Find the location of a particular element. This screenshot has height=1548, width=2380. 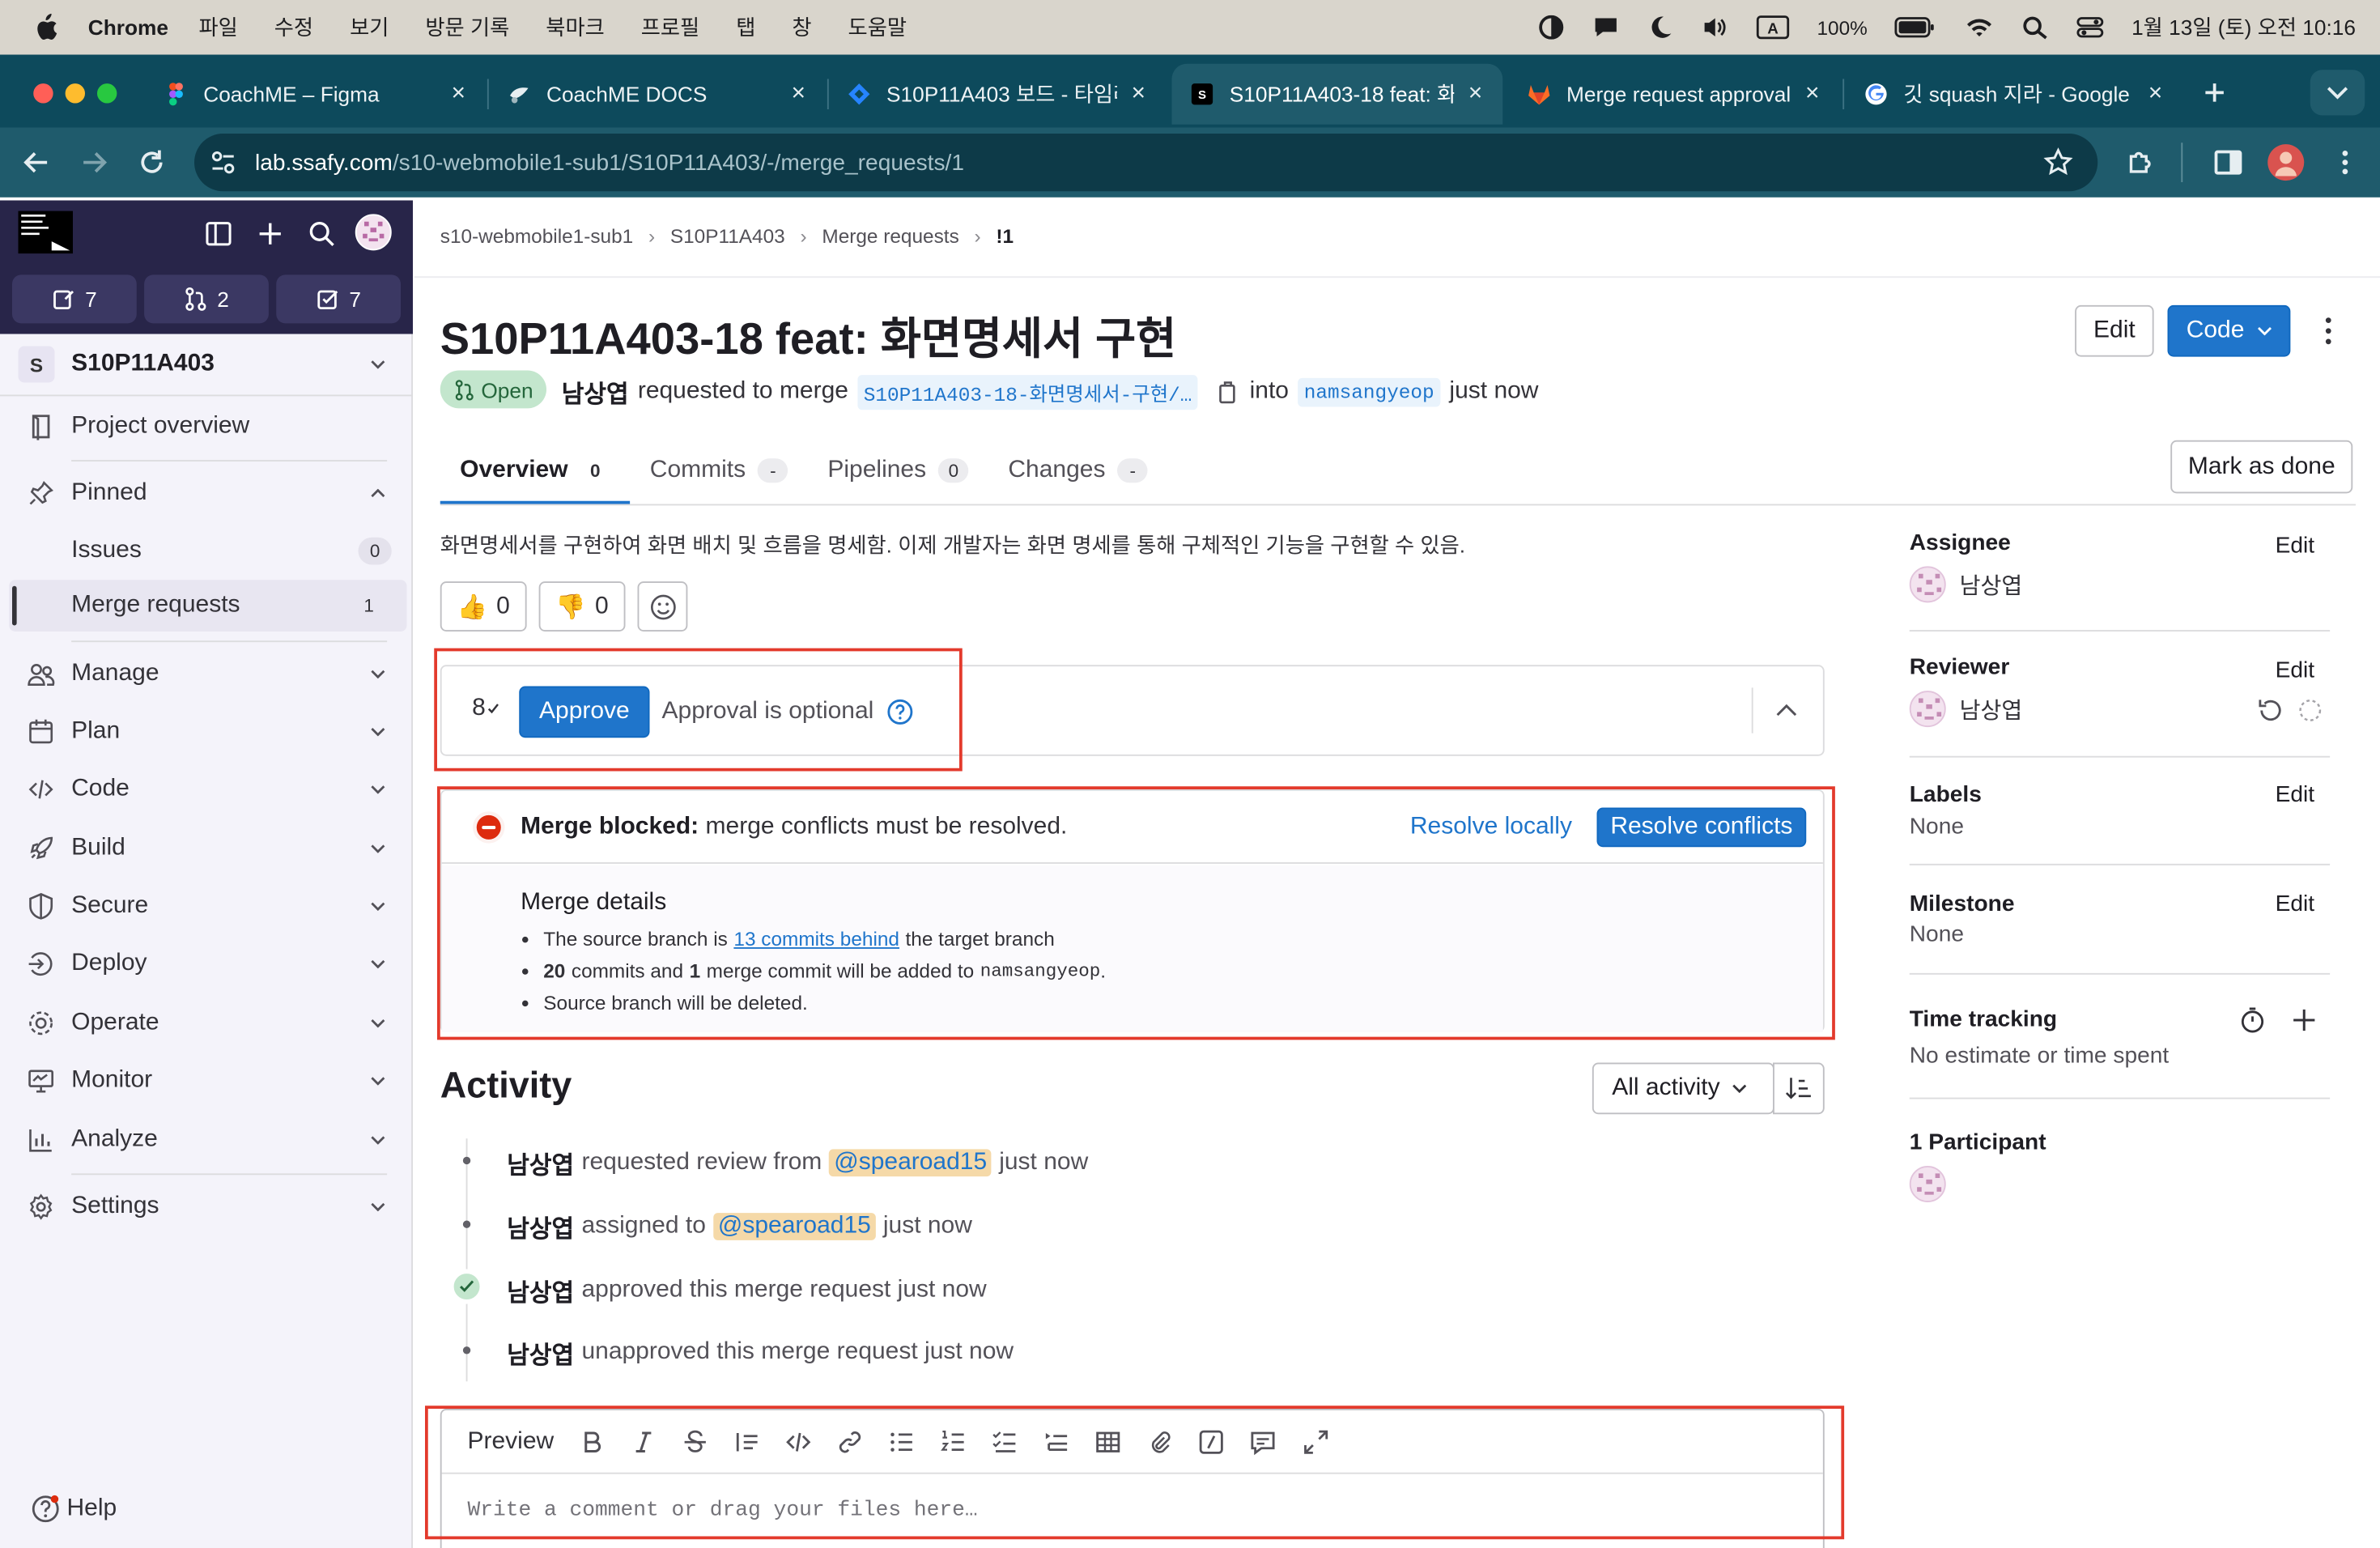

target-branch-link: namsangyeop is located at coordinates (1369, 391).